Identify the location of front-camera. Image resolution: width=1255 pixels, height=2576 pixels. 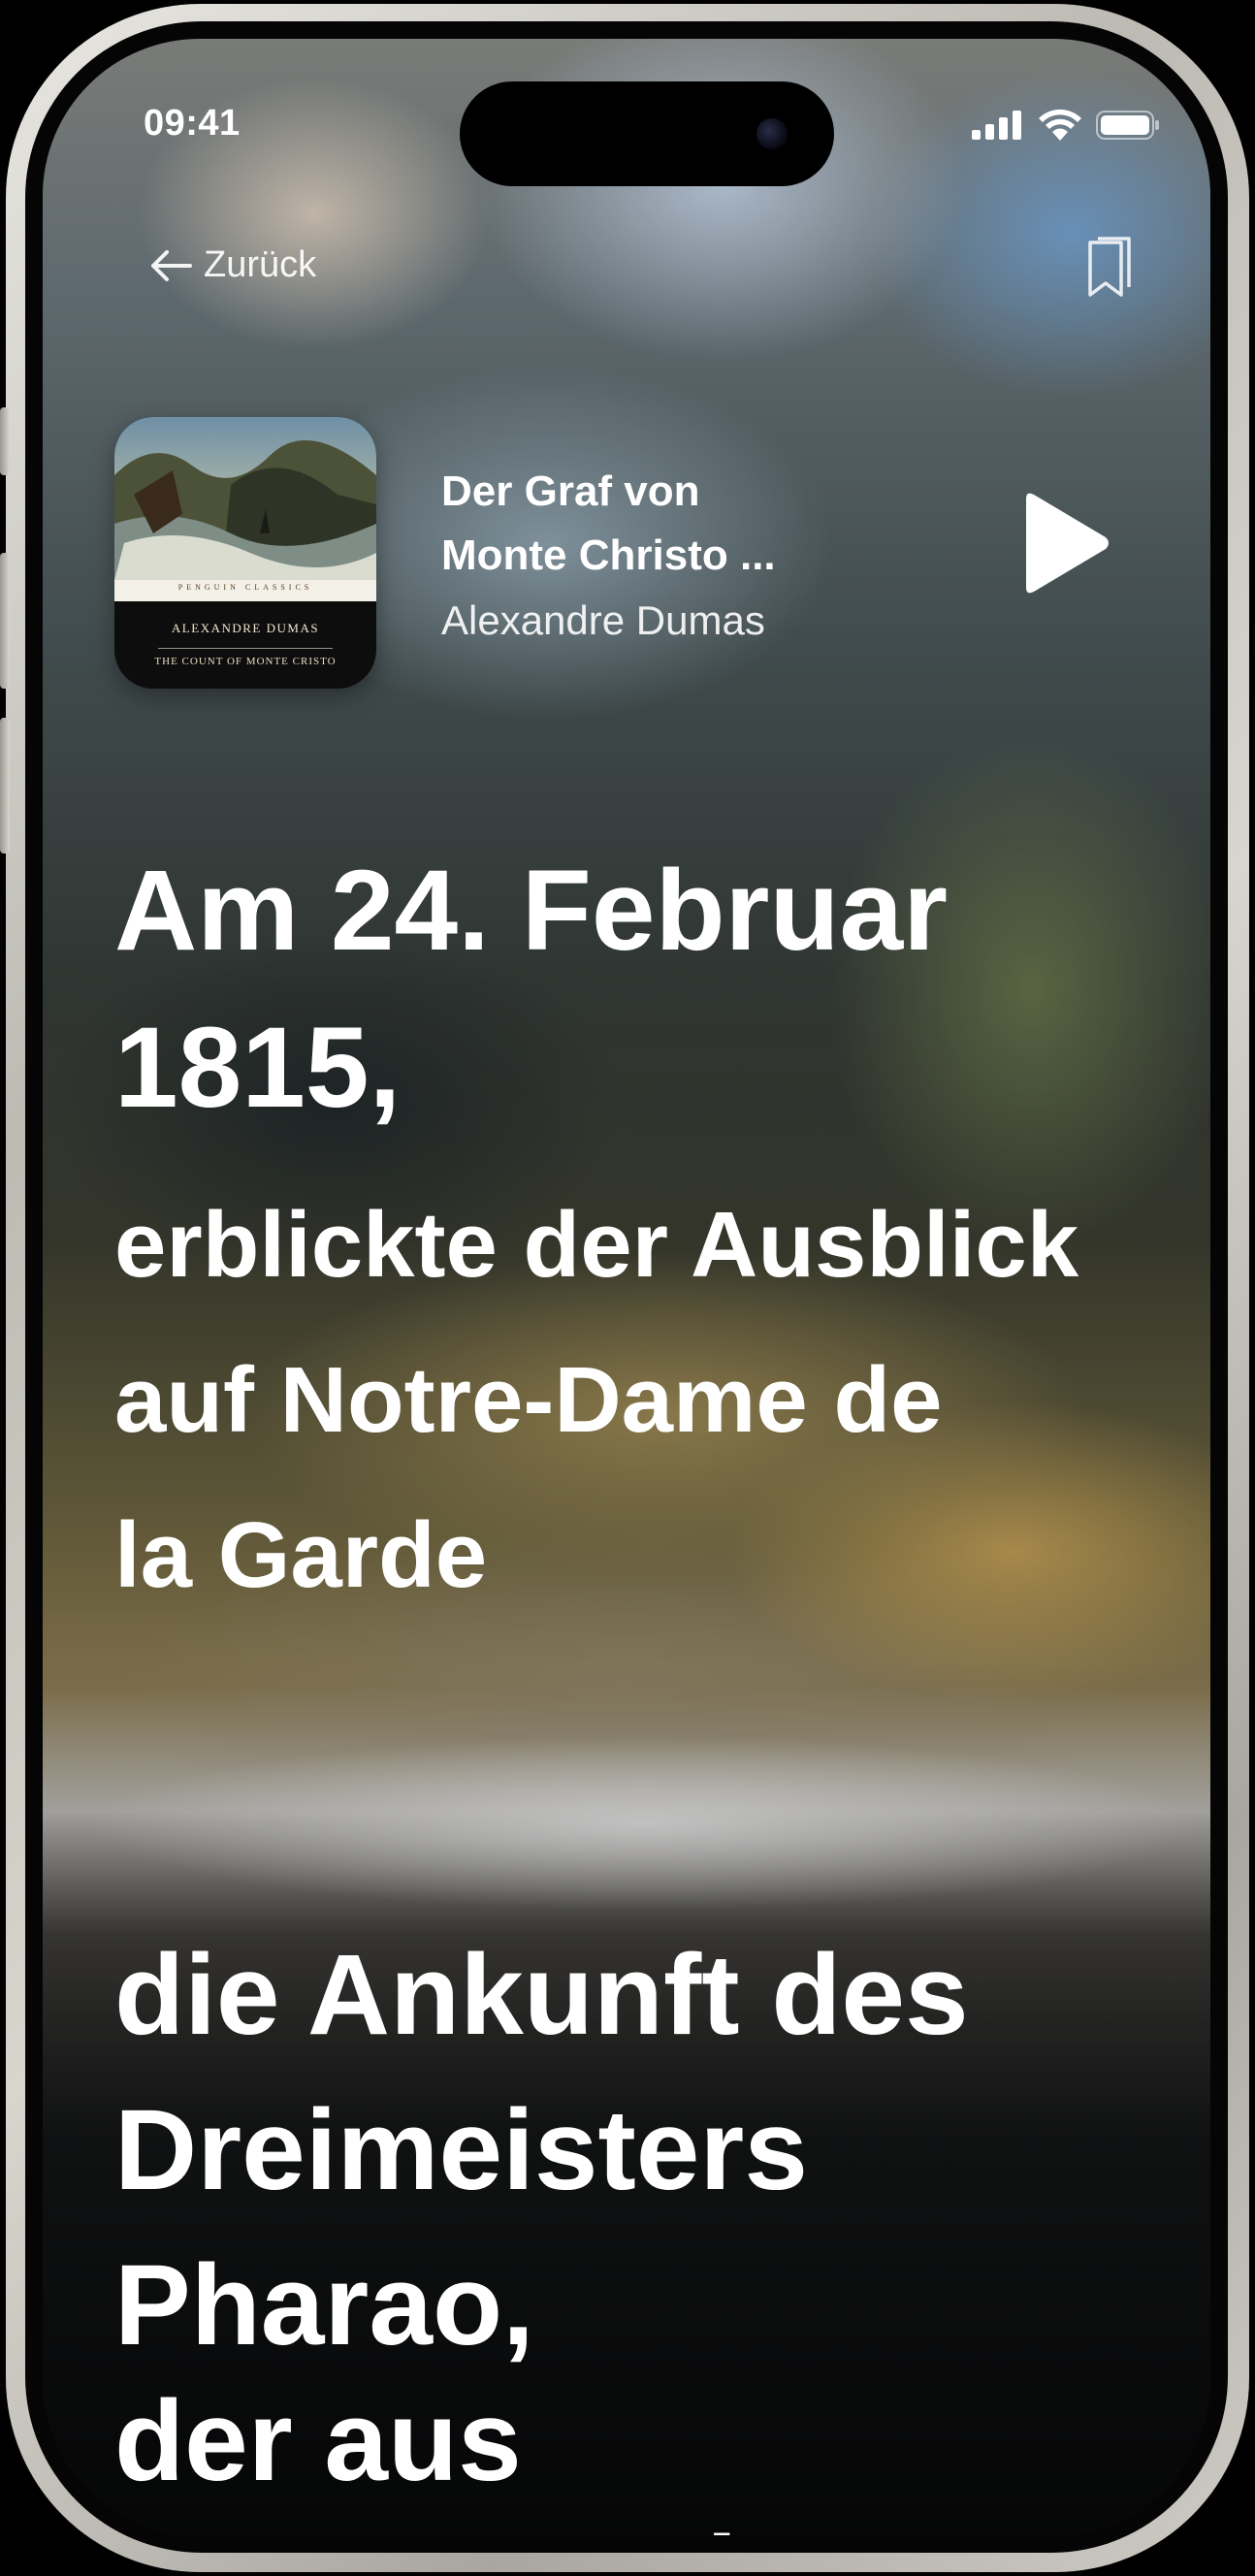
(772, 133).